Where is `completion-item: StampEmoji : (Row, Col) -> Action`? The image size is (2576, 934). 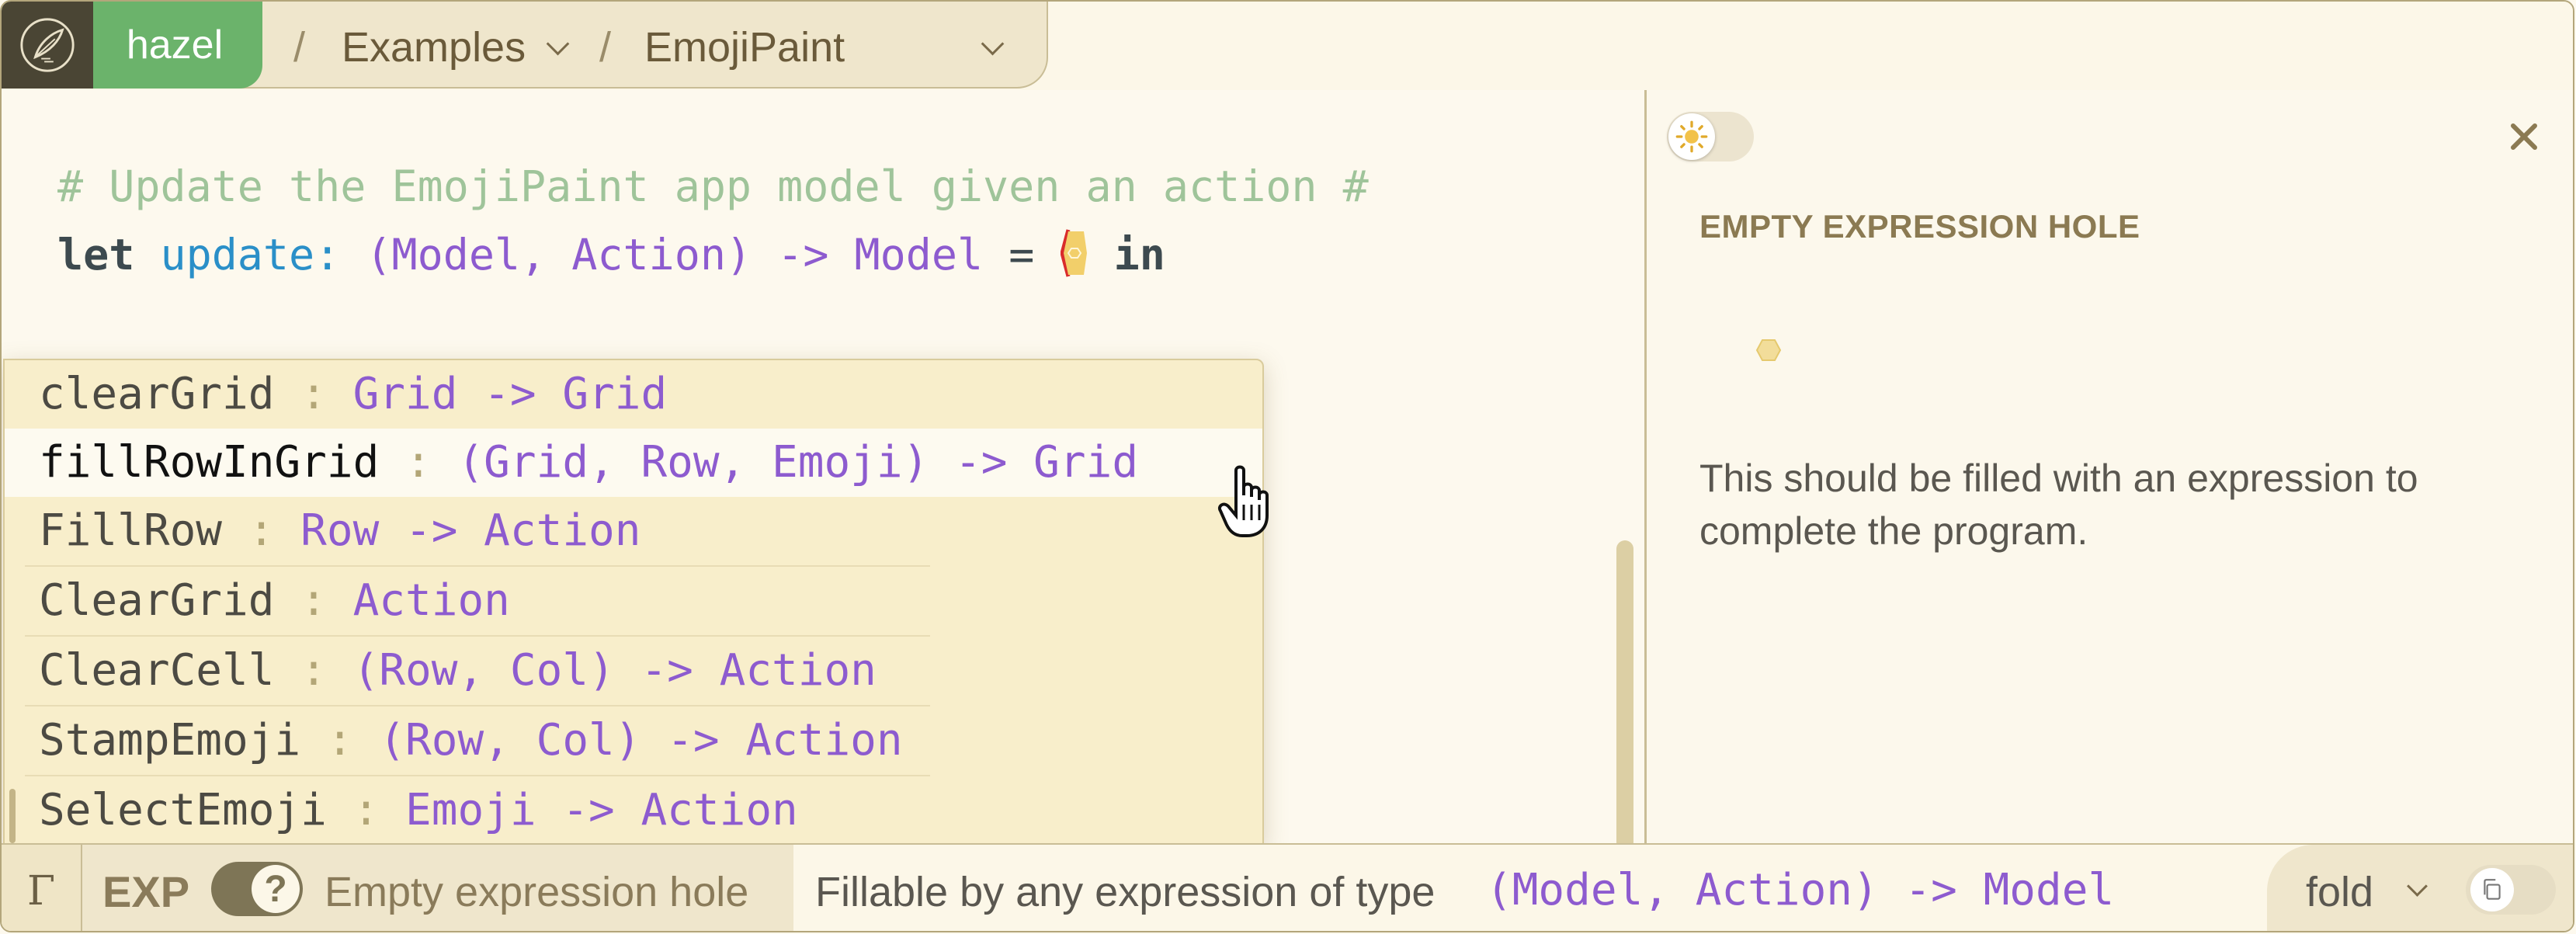
completion-item: StampEmoji : (Row, Col) -> Action is located at coordinates (633, 741).